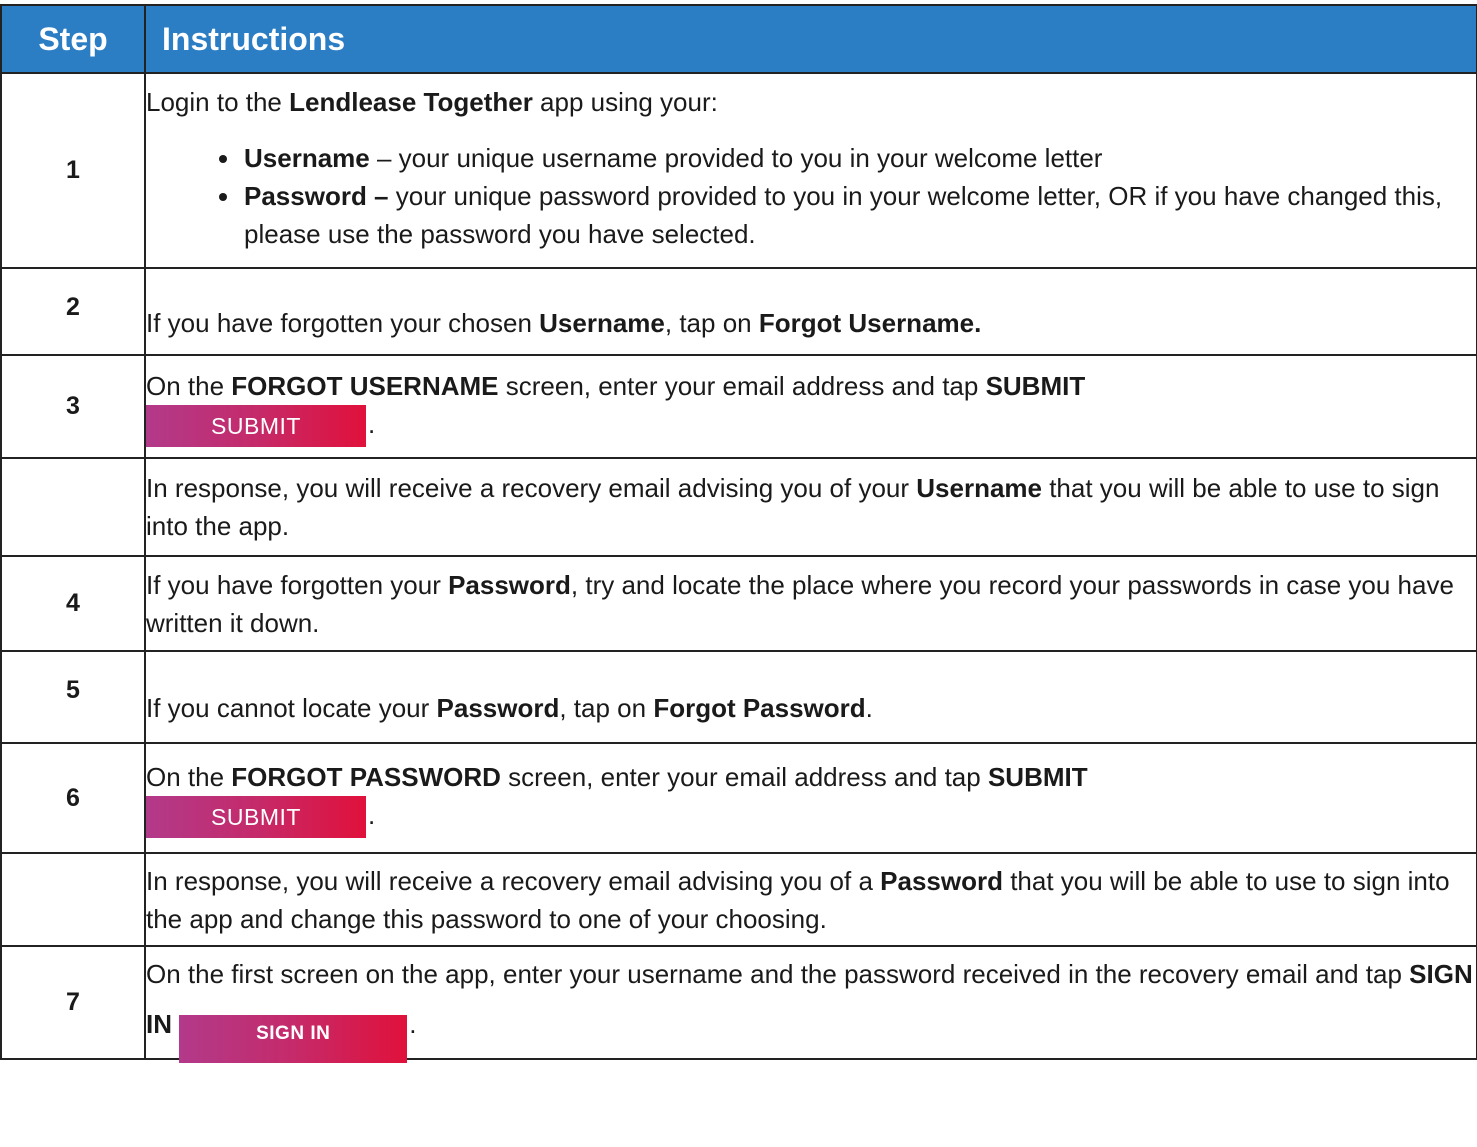 This screenshot has height=1147, width=1477. What do you see at coordinates (625, 101) in the screenshot?
I see `text-segment: app using your:` at bounding box center [625, 101].